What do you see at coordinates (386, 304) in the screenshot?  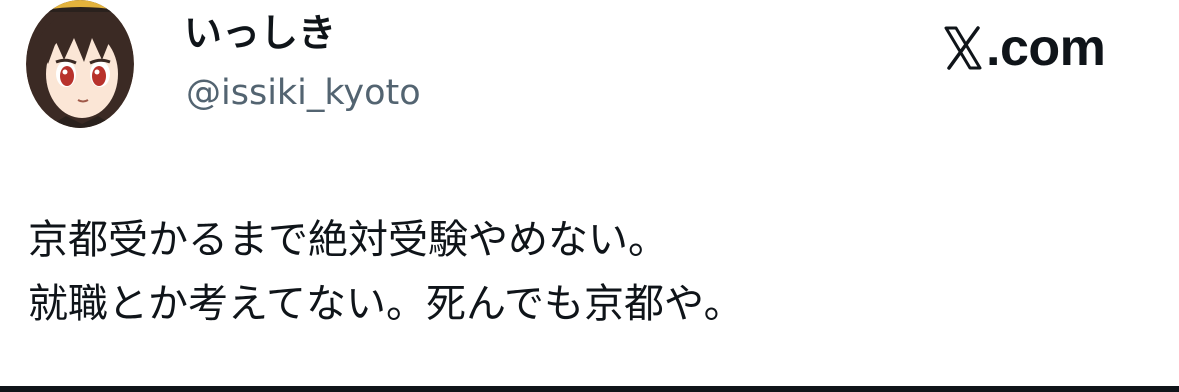 I see `tweet-line: 就職とか考えてない。死んでも京都や。` at bounding box center [386, 304].